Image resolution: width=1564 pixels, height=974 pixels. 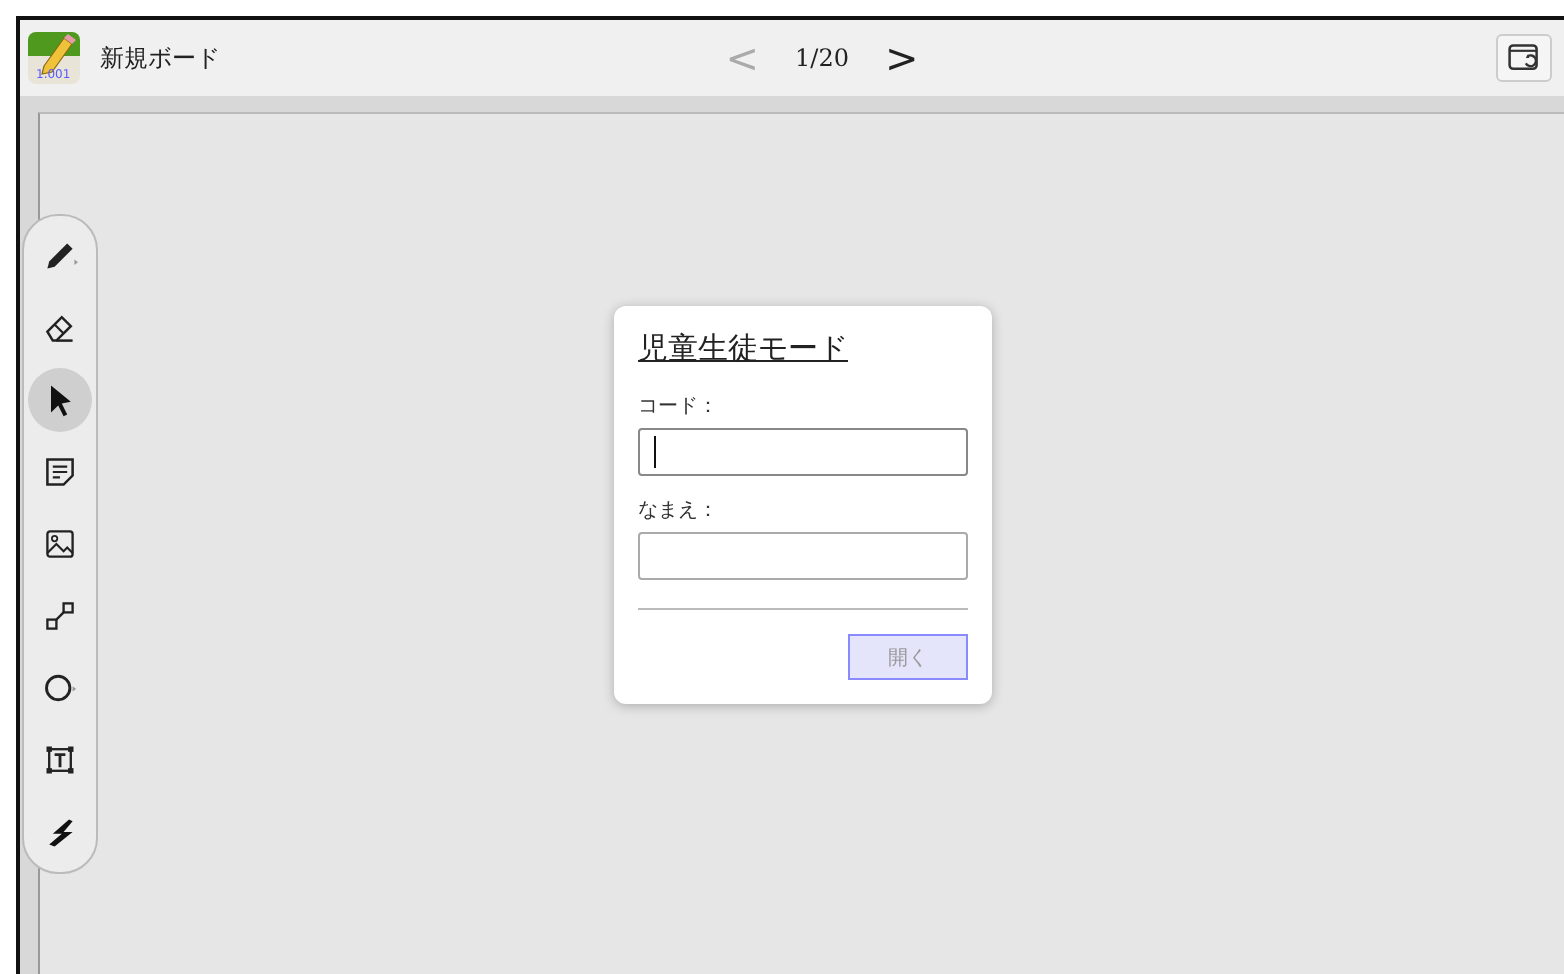 I want to click on eraser-icon, so click(x=60, y=328).